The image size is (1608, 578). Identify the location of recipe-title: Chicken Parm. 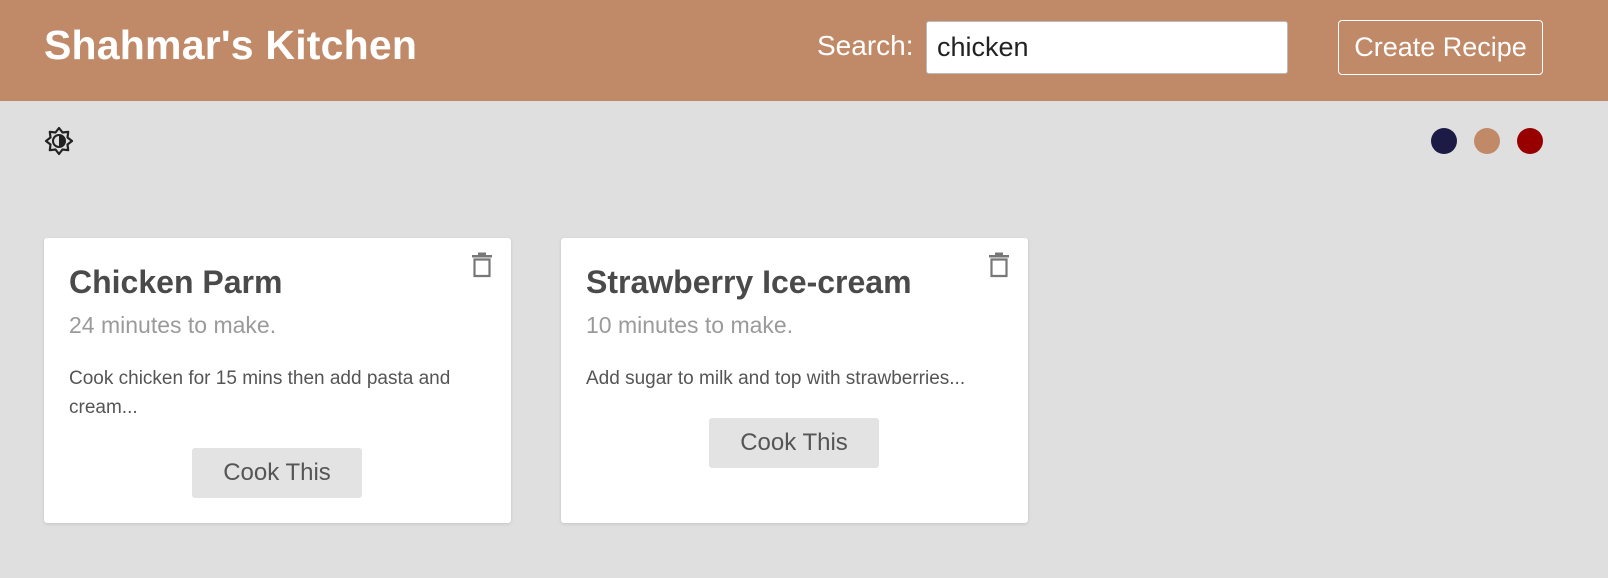
(176, 282).